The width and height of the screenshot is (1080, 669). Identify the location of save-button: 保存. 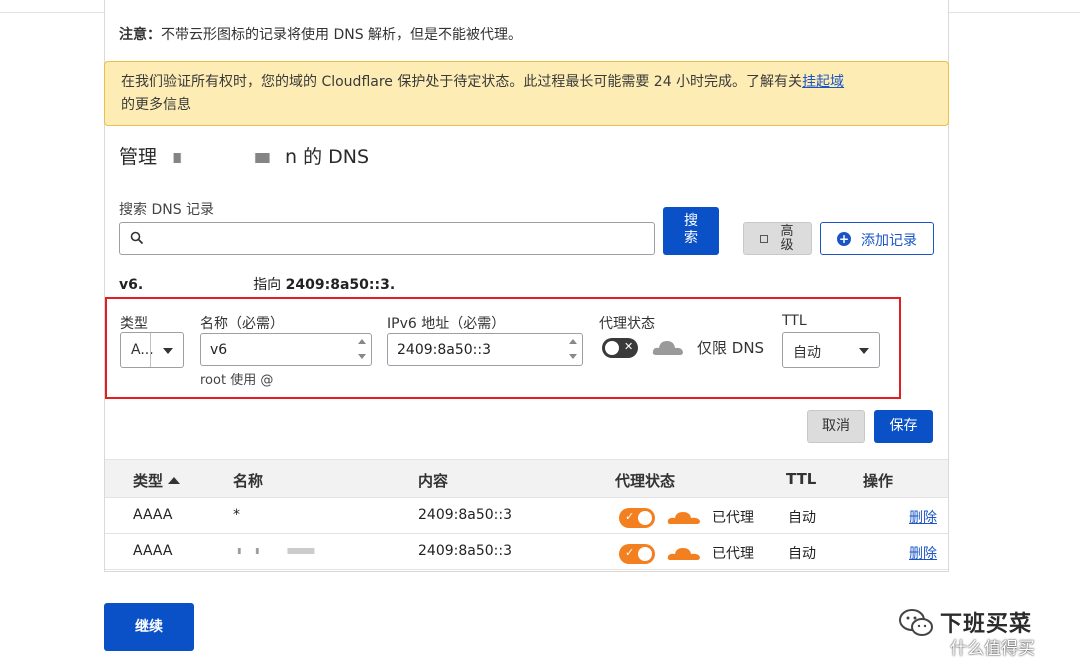
(903, 426).